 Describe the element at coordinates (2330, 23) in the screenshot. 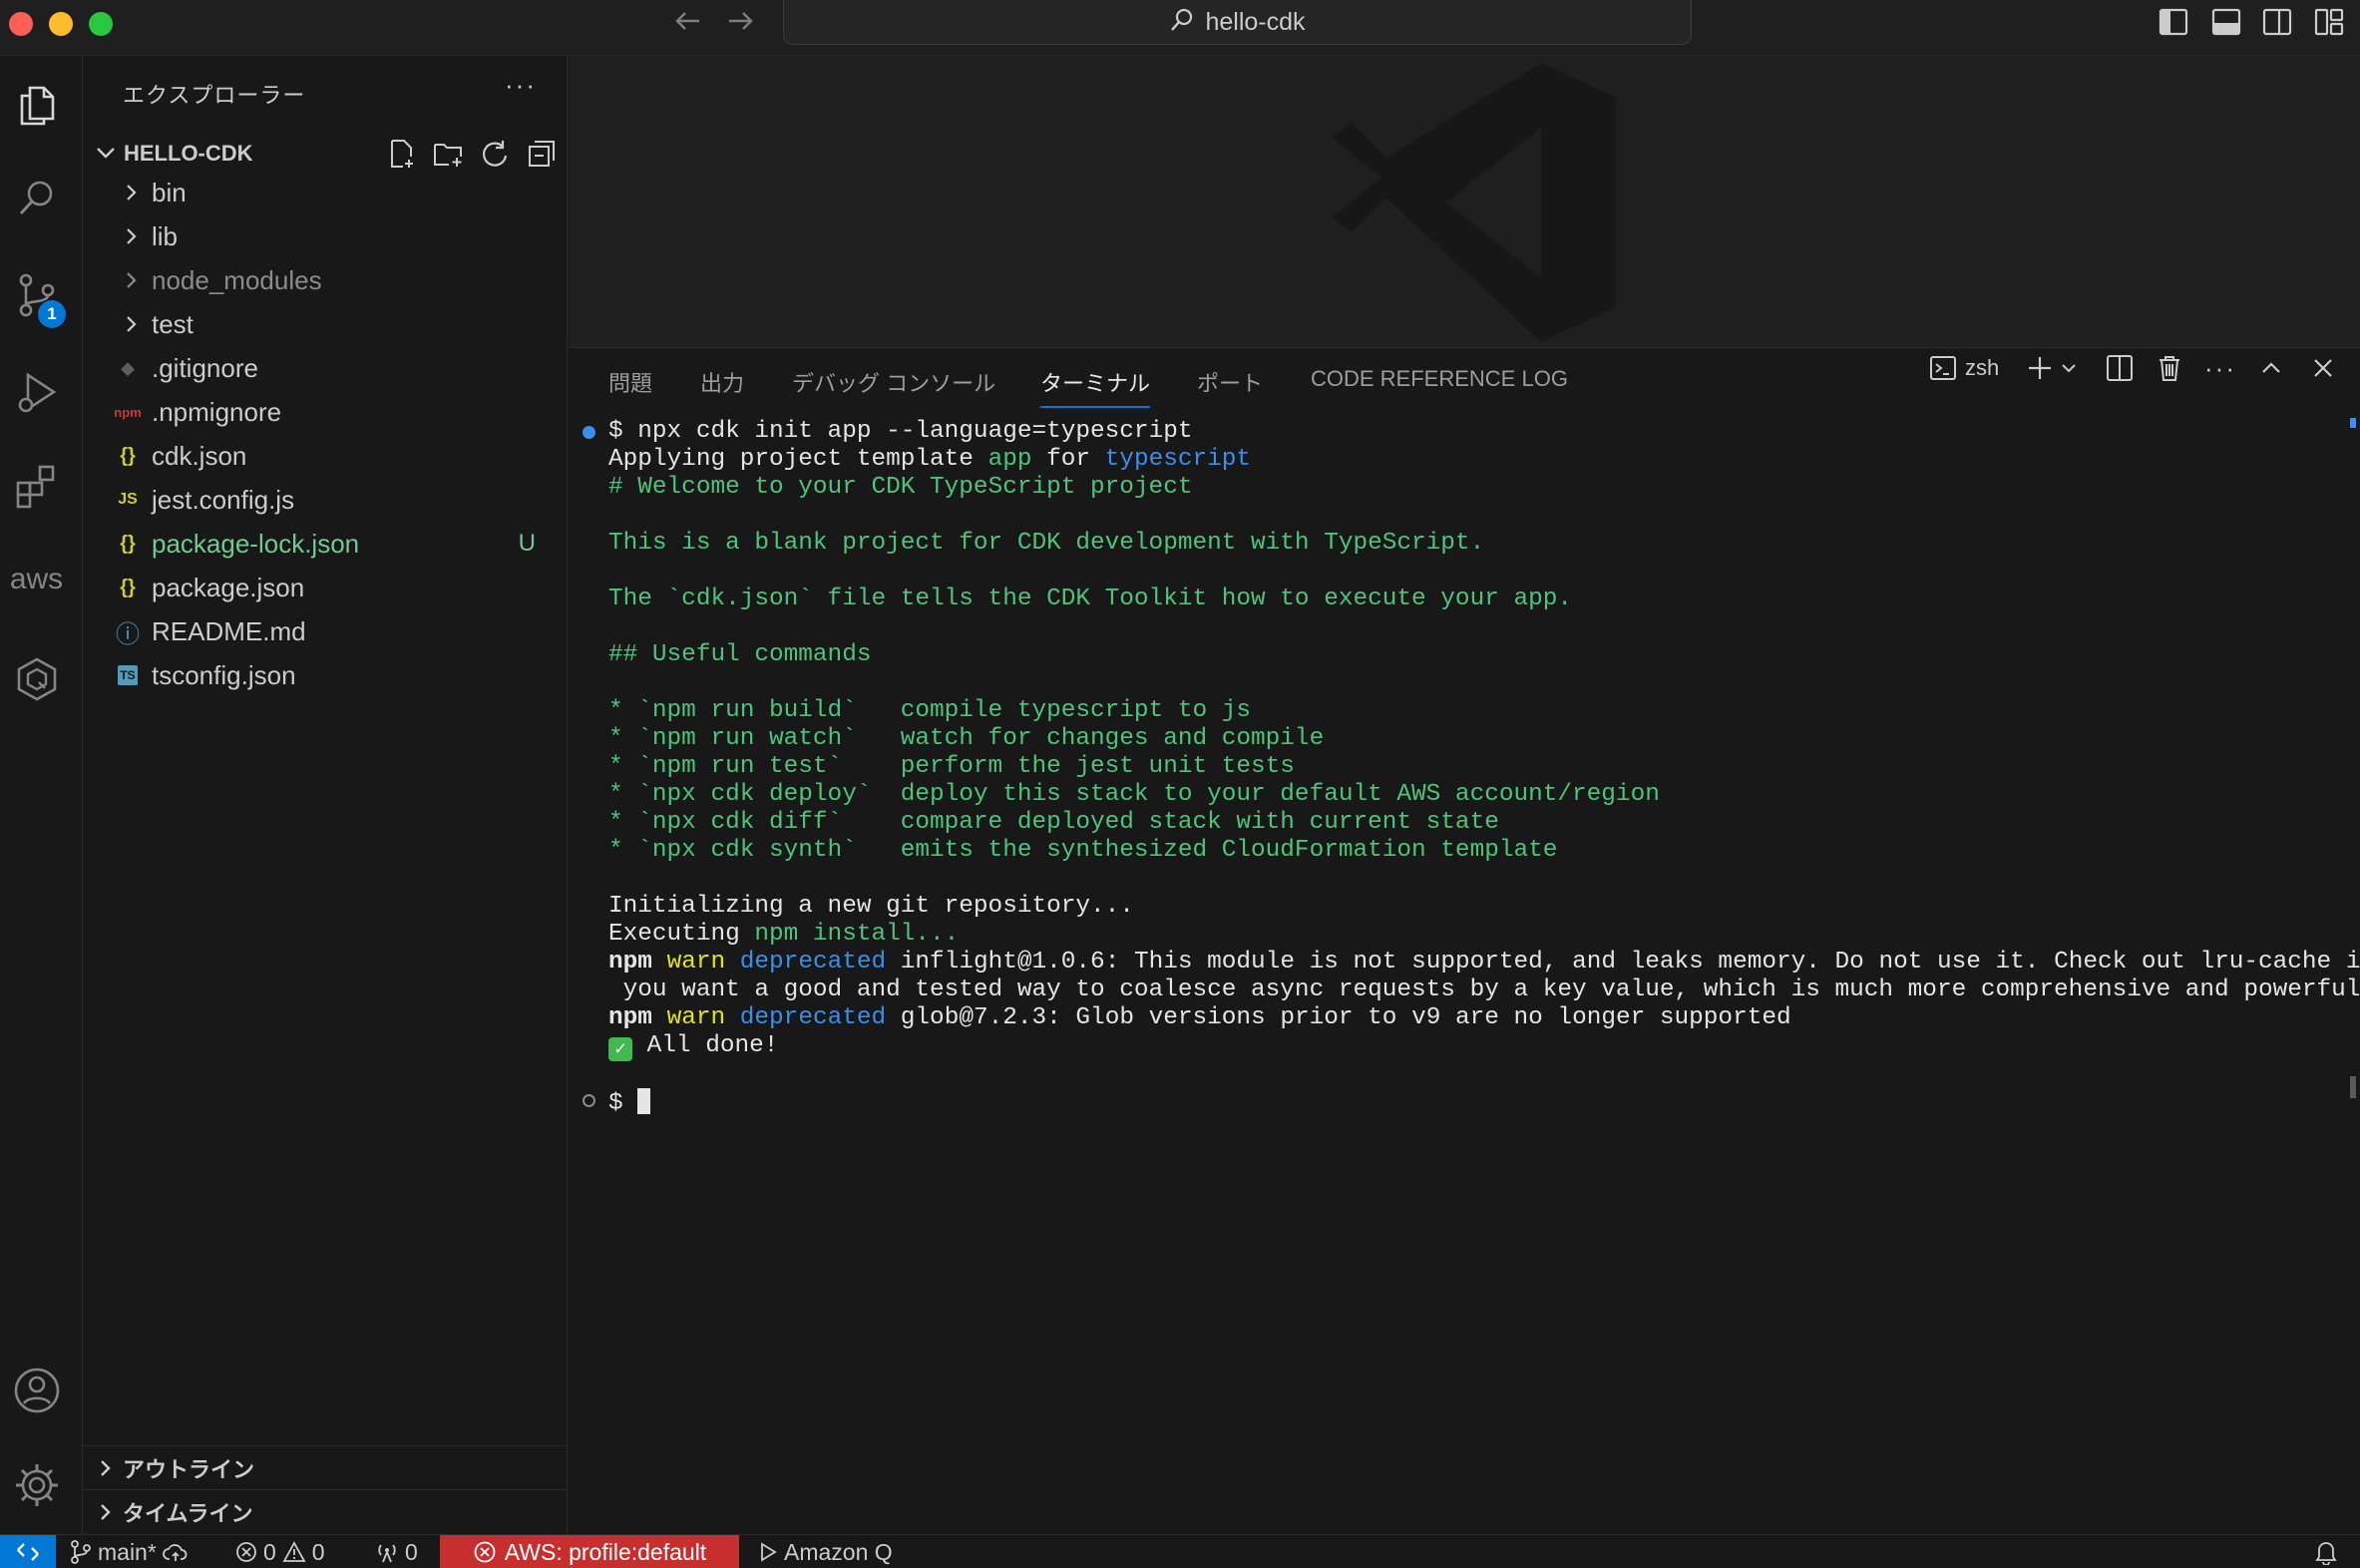

I see `customize-layout-icon` at that location.